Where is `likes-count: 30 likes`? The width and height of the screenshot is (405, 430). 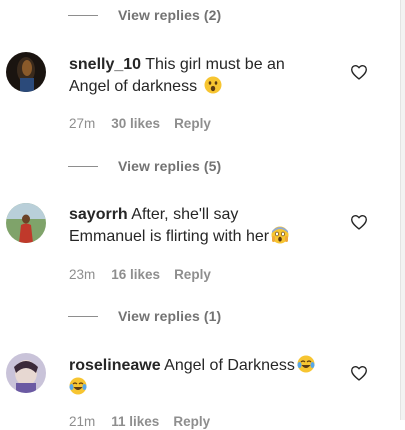 likes-count: 30 likes is located at coordinates (135, 123).